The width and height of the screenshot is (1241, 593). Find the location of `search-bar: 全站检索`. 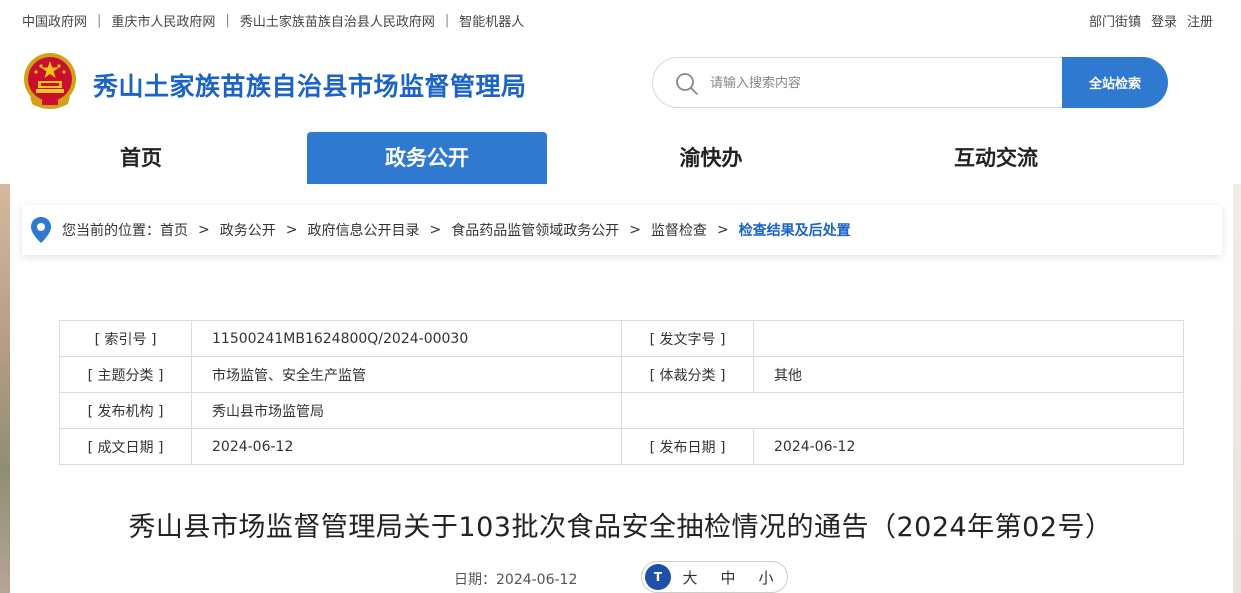

search-bar: 全站检索 is located at coordinates (910, 82).